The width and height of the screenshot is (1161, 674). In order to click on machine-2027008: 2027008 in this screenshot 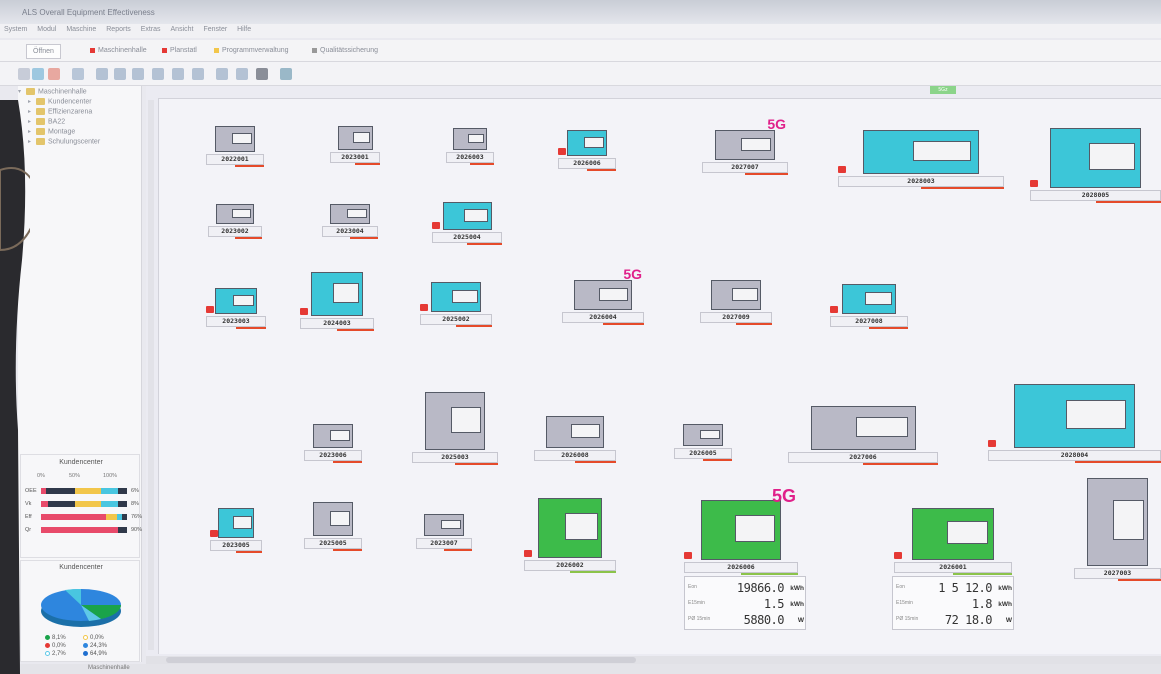, I will do `click(869, 307)`.